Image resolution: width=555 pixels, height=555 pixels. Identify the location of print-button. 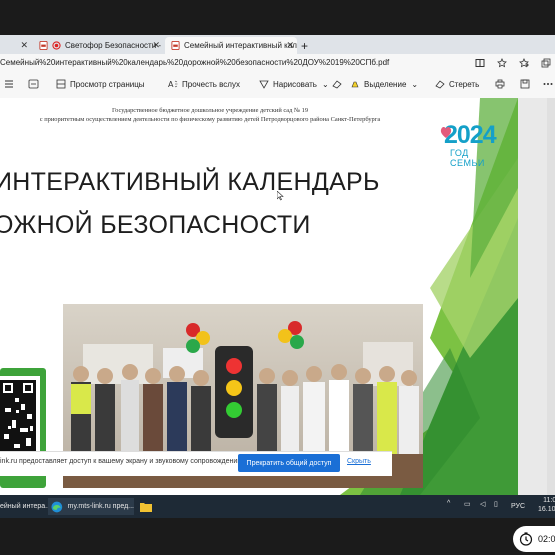
(502, 84).